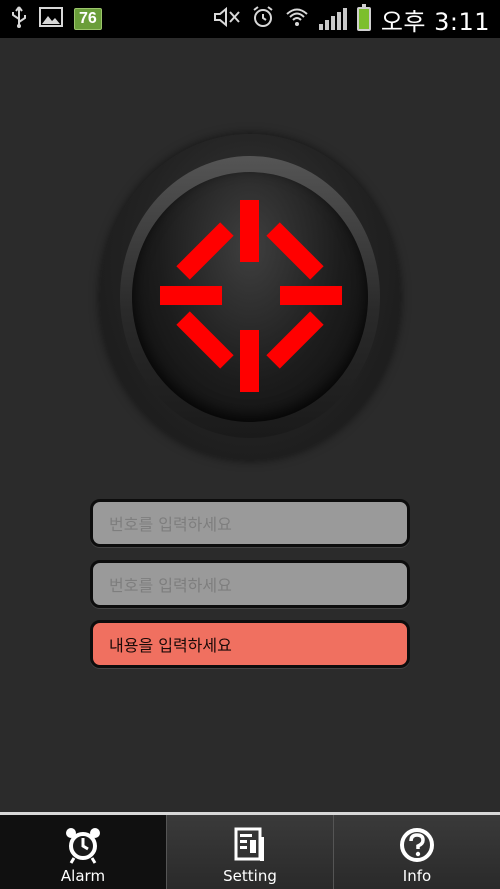 Image resolution: width=500 pixels, height=889 pixels. What do you see at coordinates (250, 584) in the screenshot?
I see `phone-input-2: 번호를 입력하세요` at bounding box center [250, 584].